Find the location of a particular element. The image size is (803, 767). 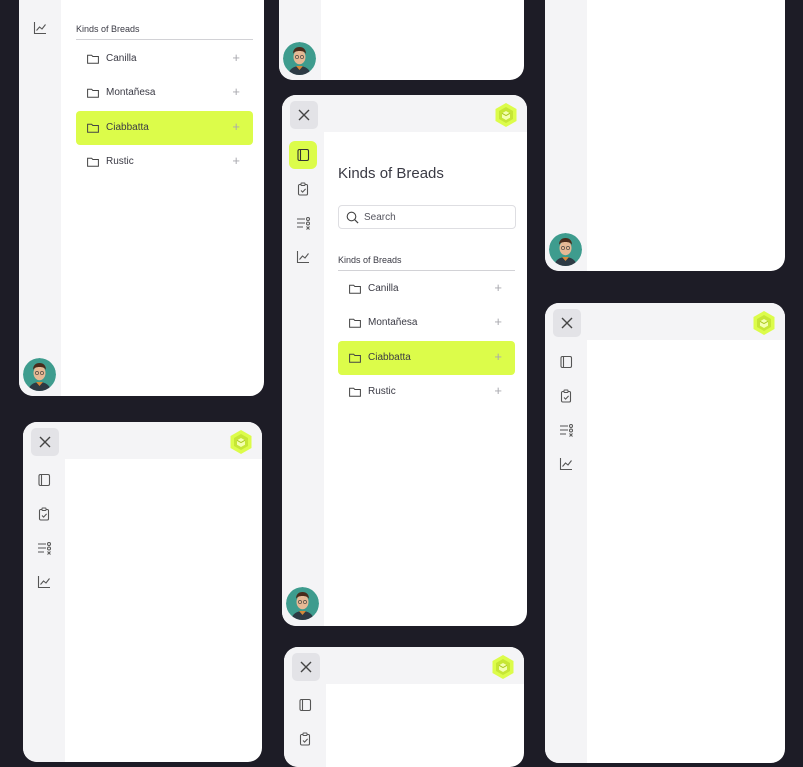

window-card-c is located at coordinates (665, 135).